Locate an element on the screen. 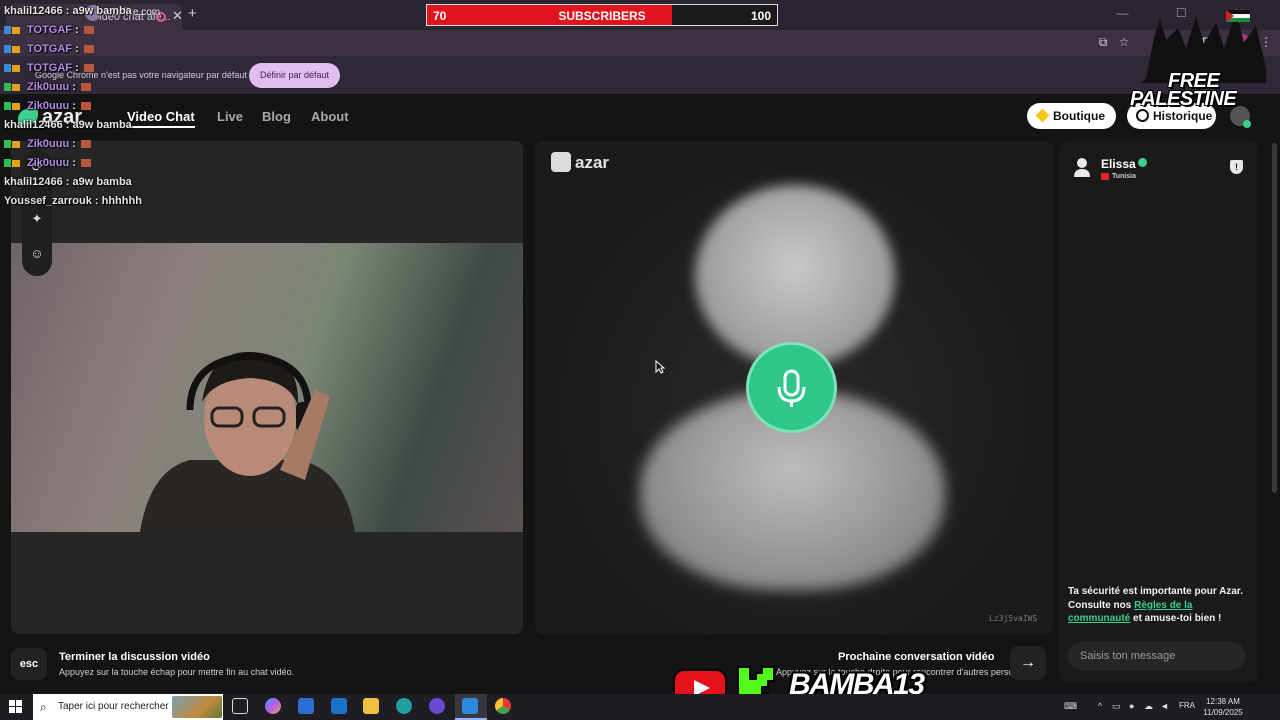 This screenshot has height=720, width=1280. safety-suffix: et amuse-toi bien ! is located at coordinates (1176, 618).